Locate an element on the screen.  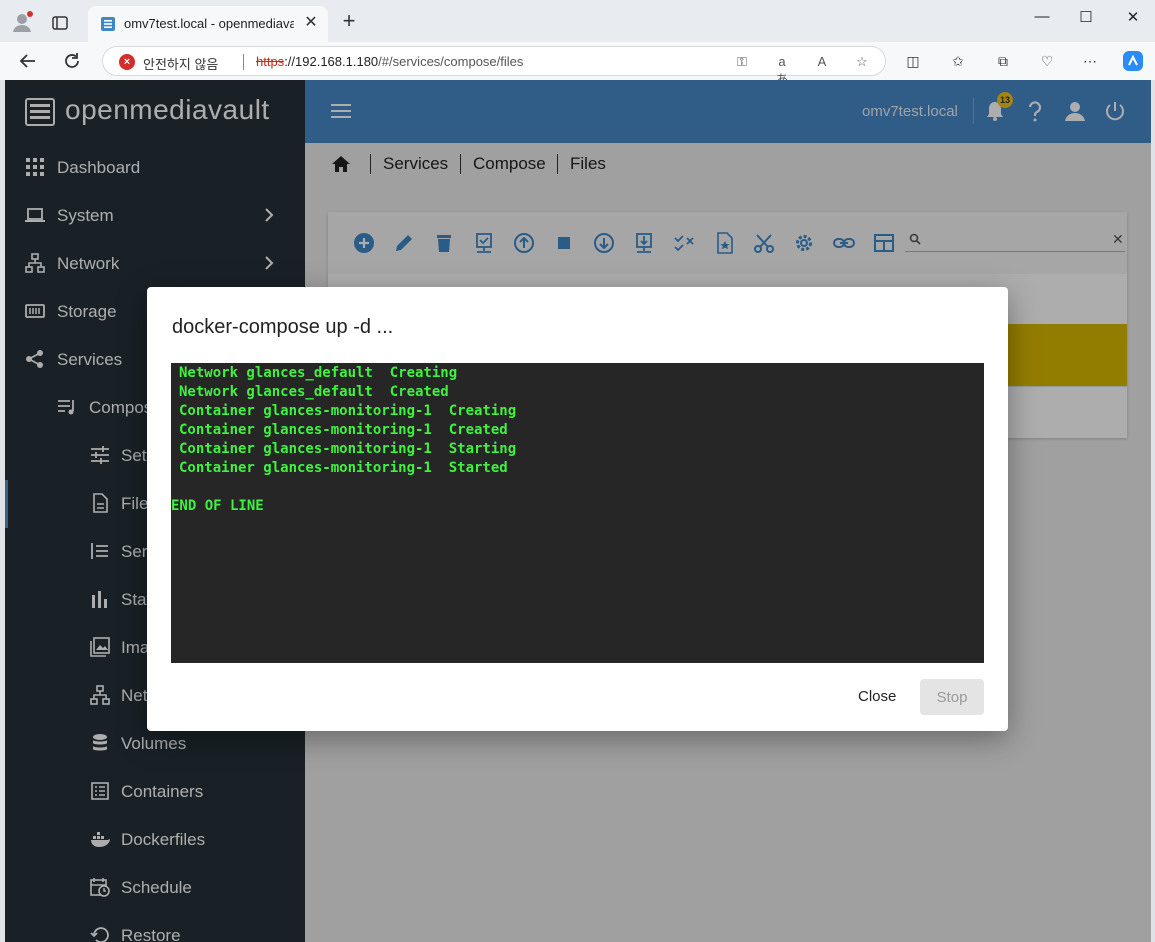
tab-title: omv7test.local - openmediavault is located at coordinates (209, 23).